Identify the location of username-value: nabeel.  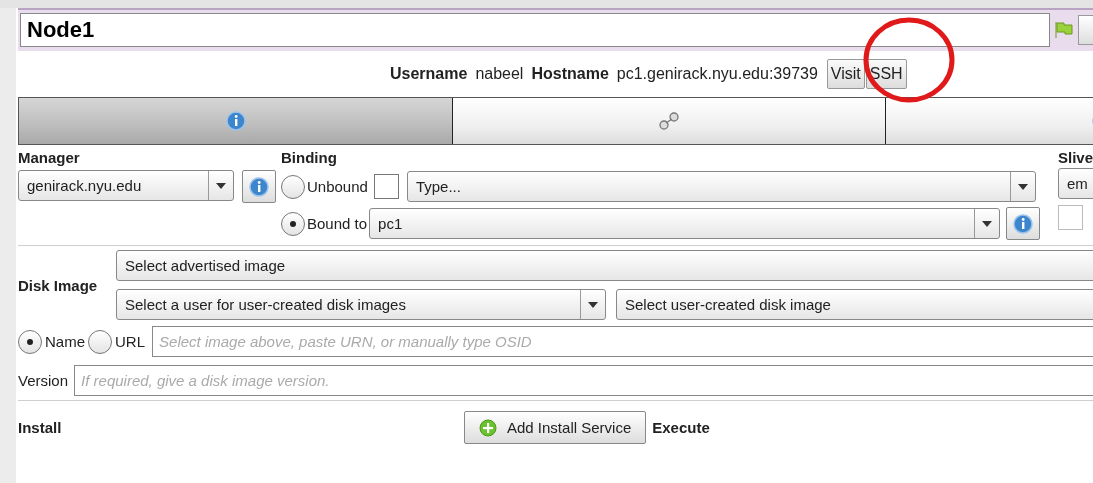
(499, 74).